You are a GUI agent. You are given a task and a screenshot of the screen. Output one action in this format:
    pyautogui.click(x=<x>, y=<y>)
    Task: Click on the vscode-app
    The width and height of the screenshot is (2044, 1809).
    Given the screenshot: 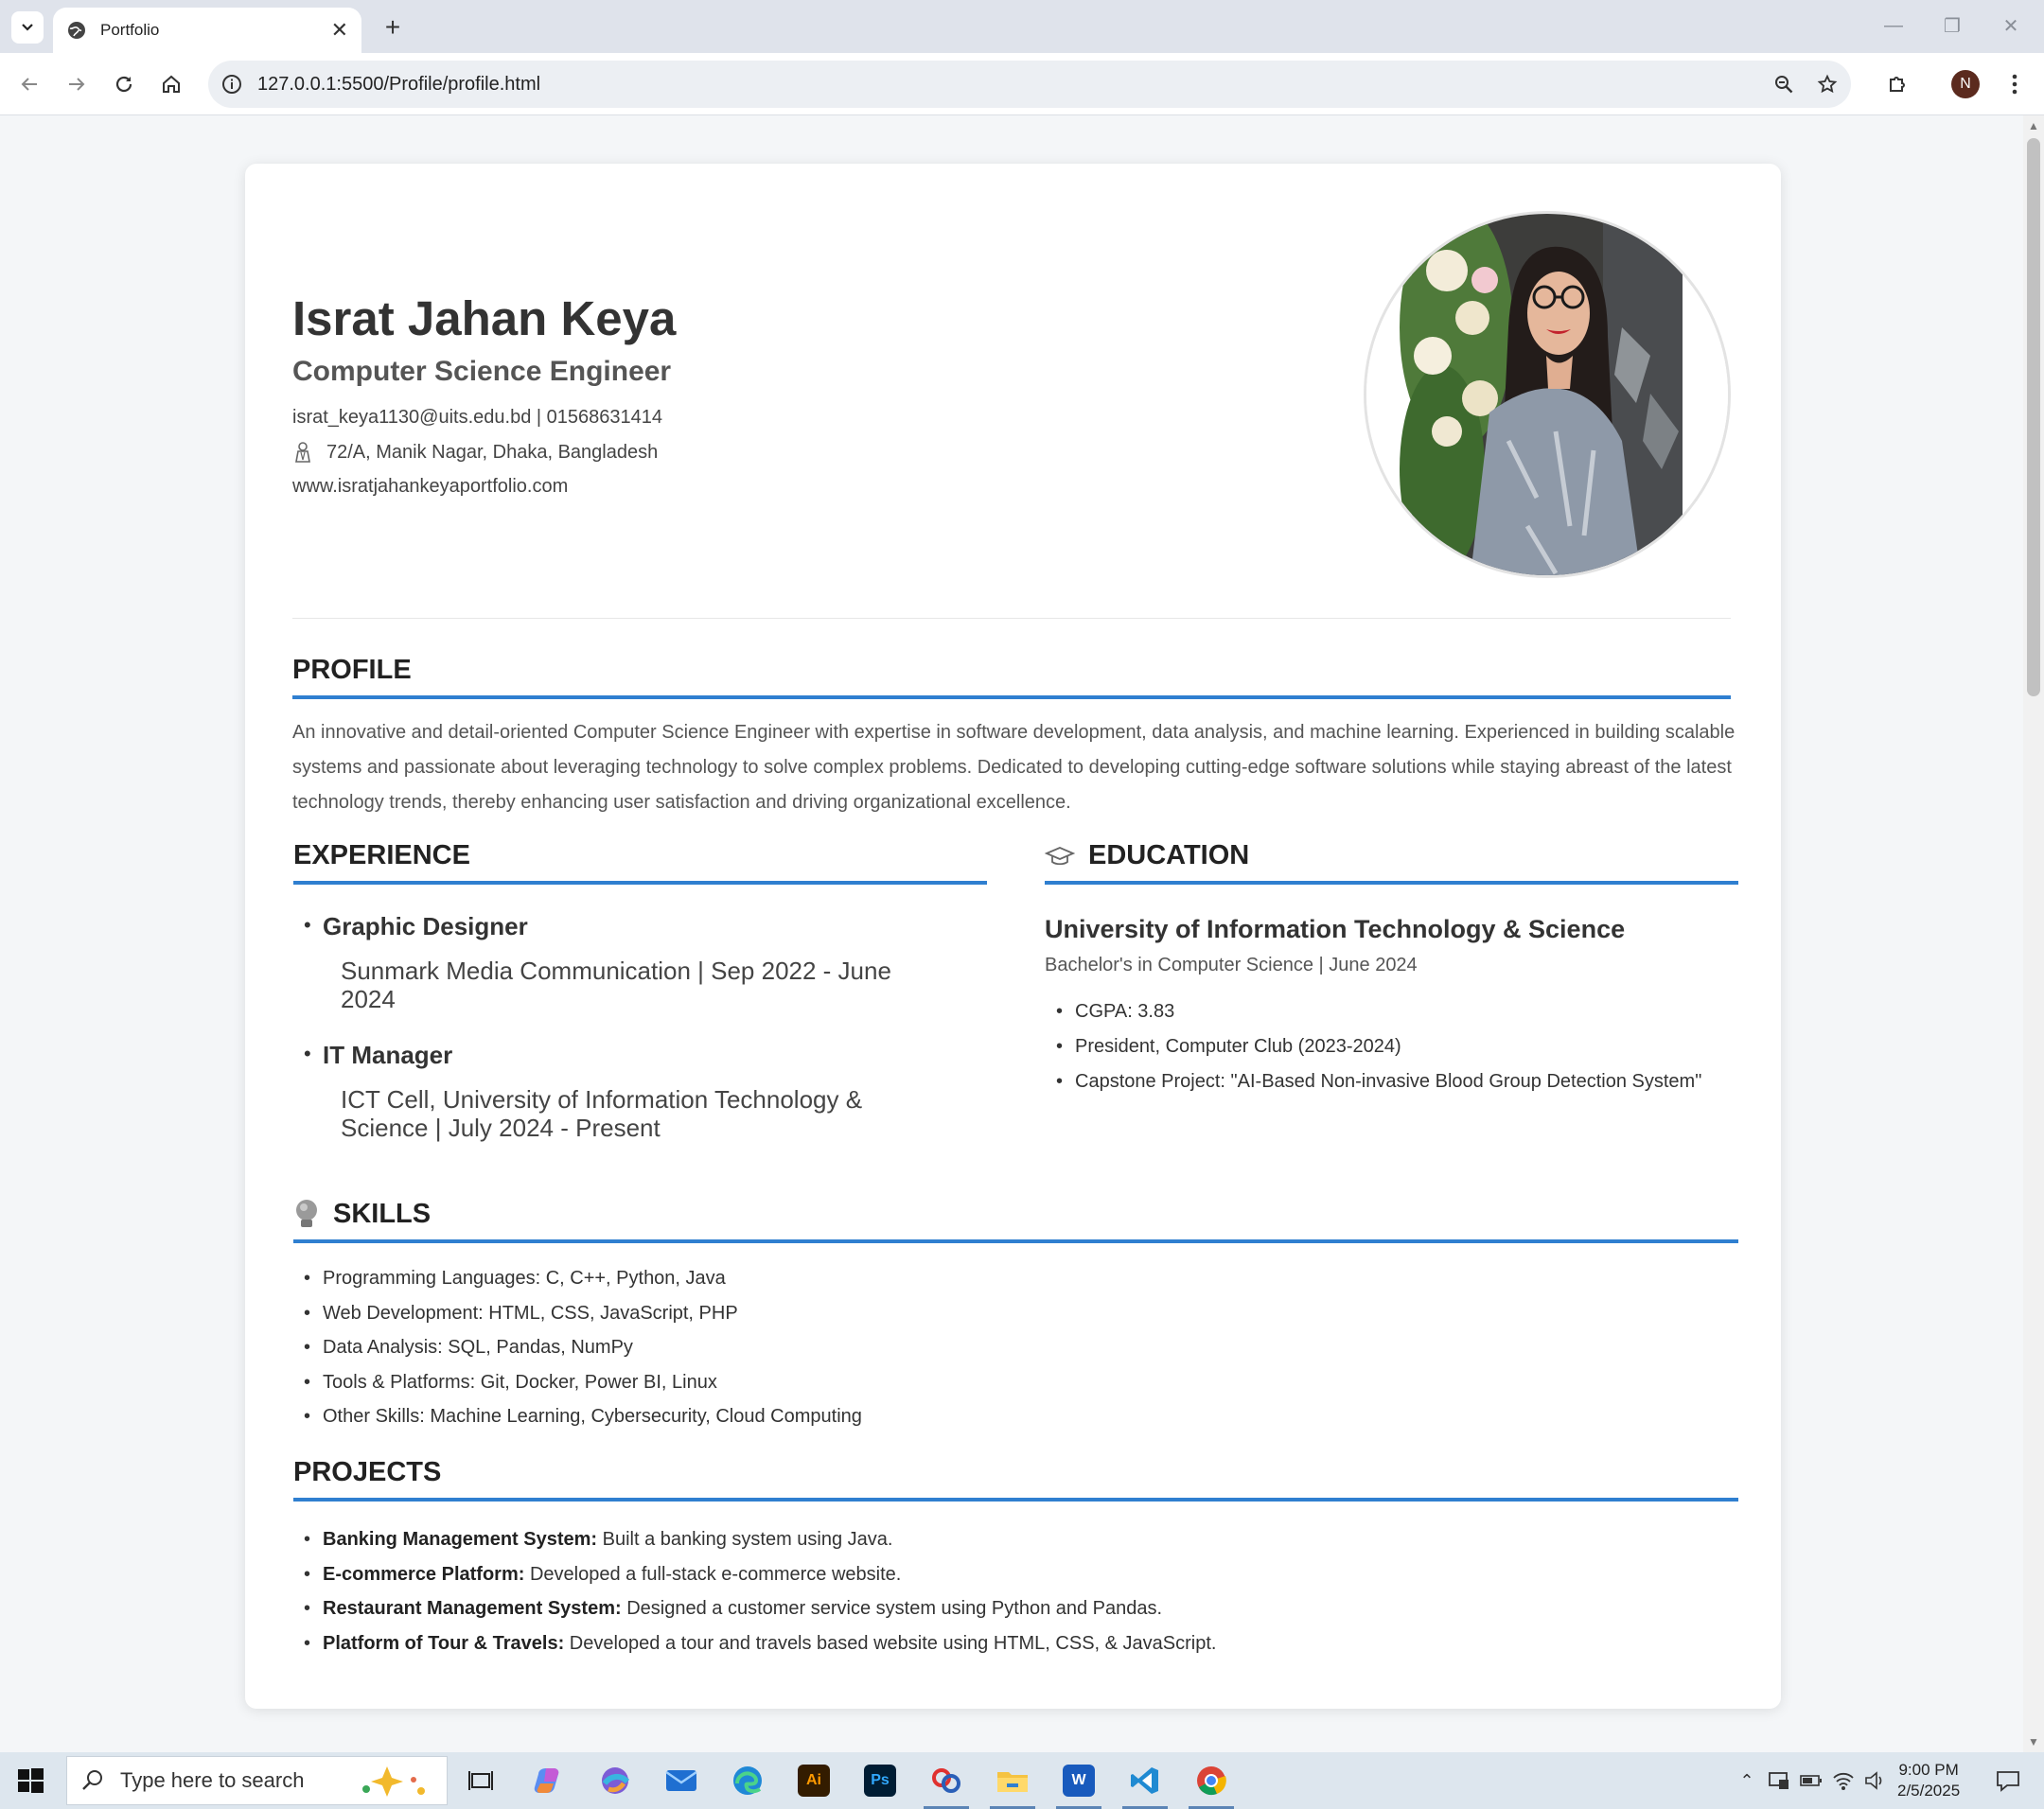 What is the action you would take?
    pyautogui.click(x=1145, y=1784)
    